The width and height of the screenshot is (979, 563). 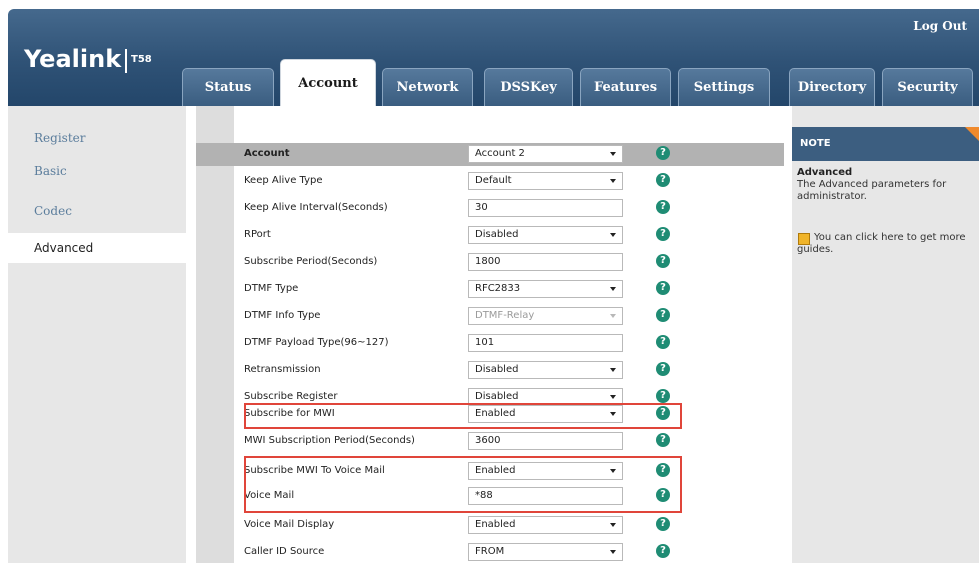 What do you see at coordinates (940, 26) in the screenshot?
I see `logout-link: Log Out` at bounding box center [940, 26].